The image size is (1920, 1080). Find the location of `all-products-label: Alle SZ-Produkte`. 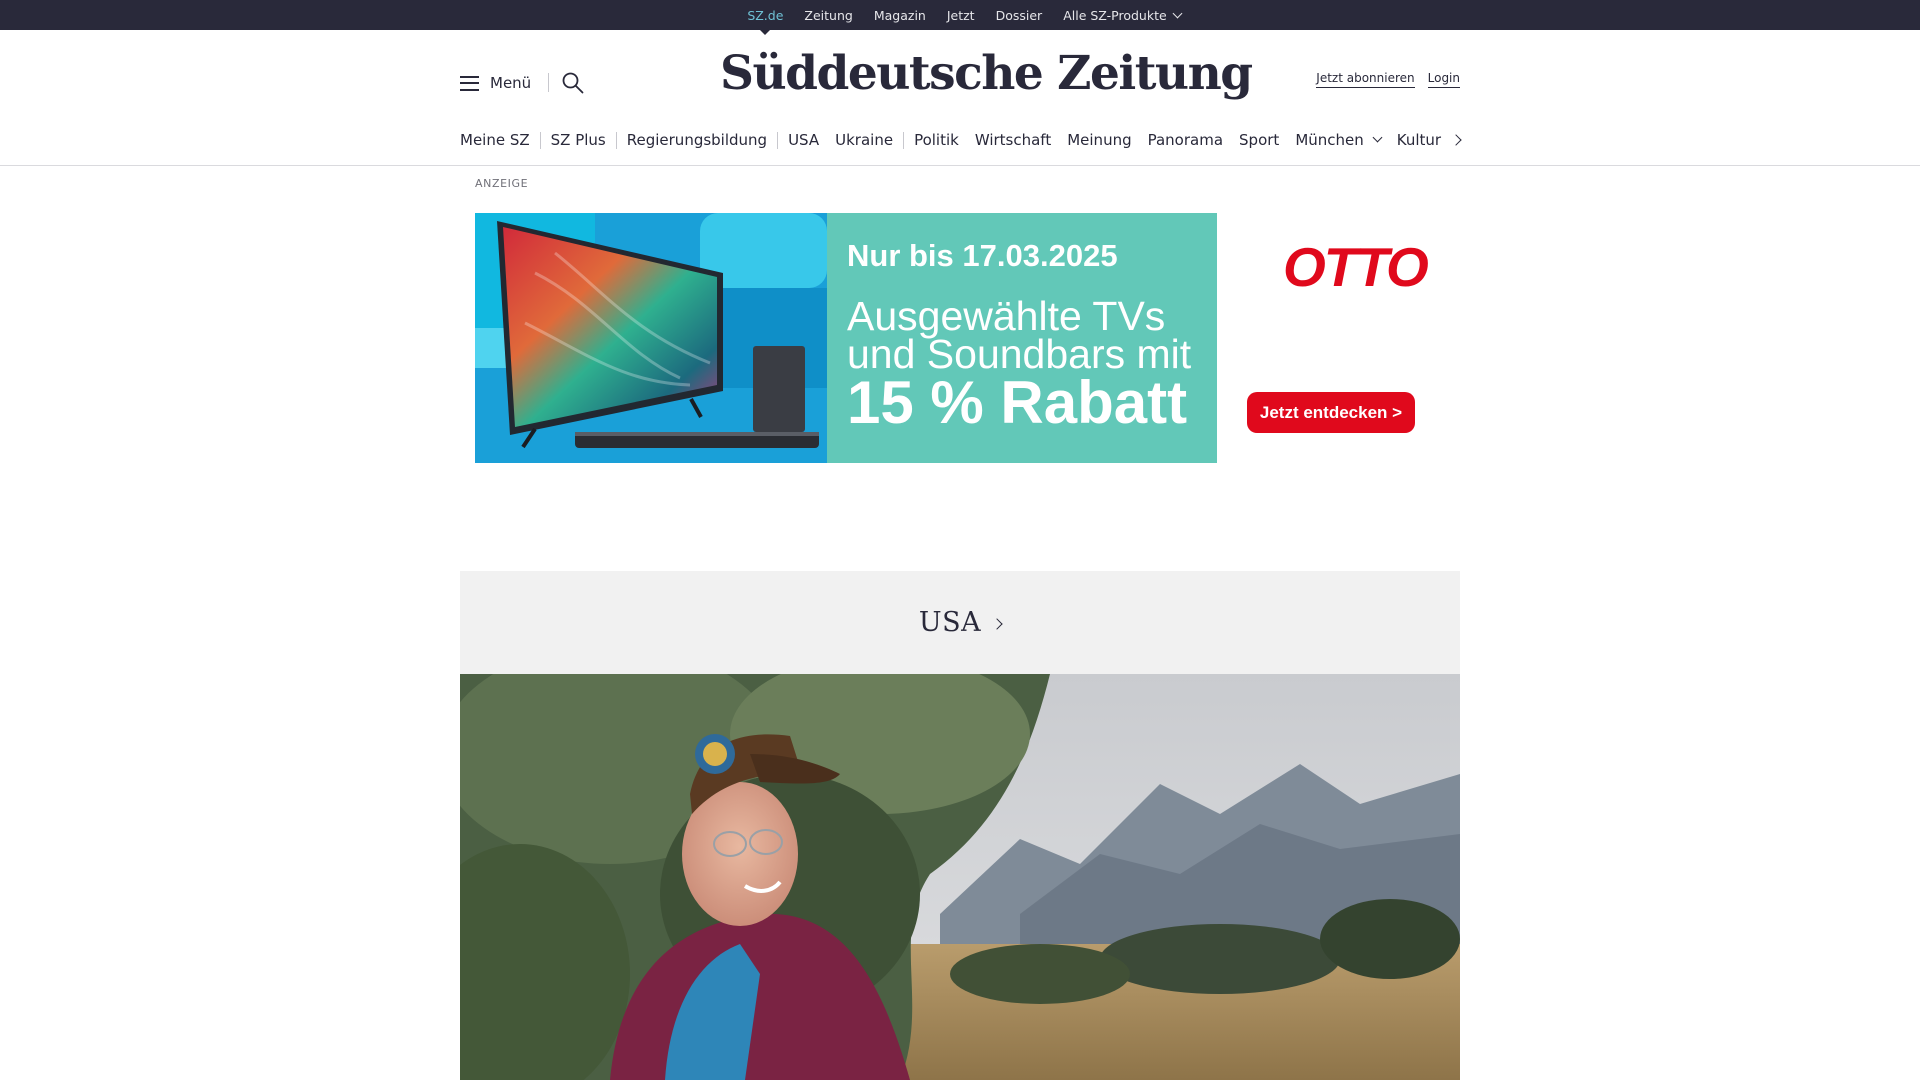

all-products-label: Alle SZ-Produkte is located at coordinates (1115, 15).